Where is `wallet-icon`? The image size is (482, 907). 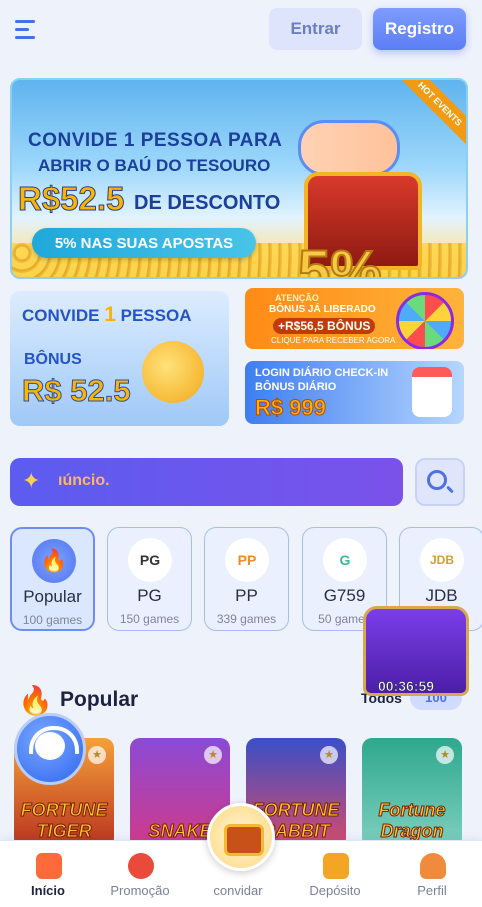 wallet-icon is located at coordinates (336, 866).